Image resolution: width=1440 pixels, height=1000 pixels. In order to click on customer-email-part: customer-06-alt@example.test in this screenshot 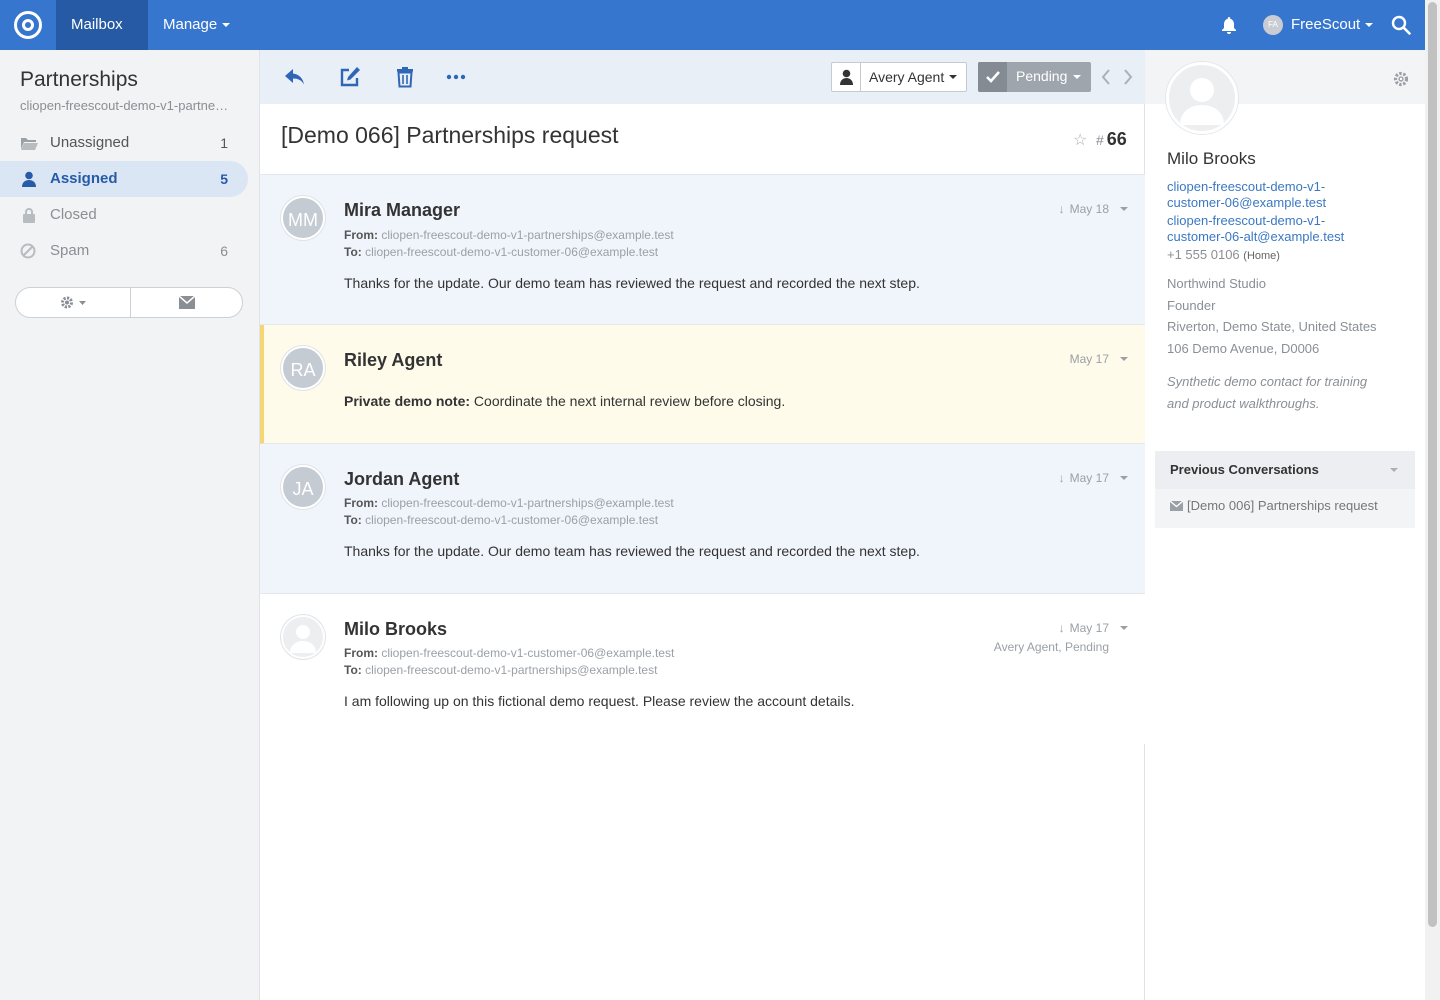, I will do `click(1256, 236)`.